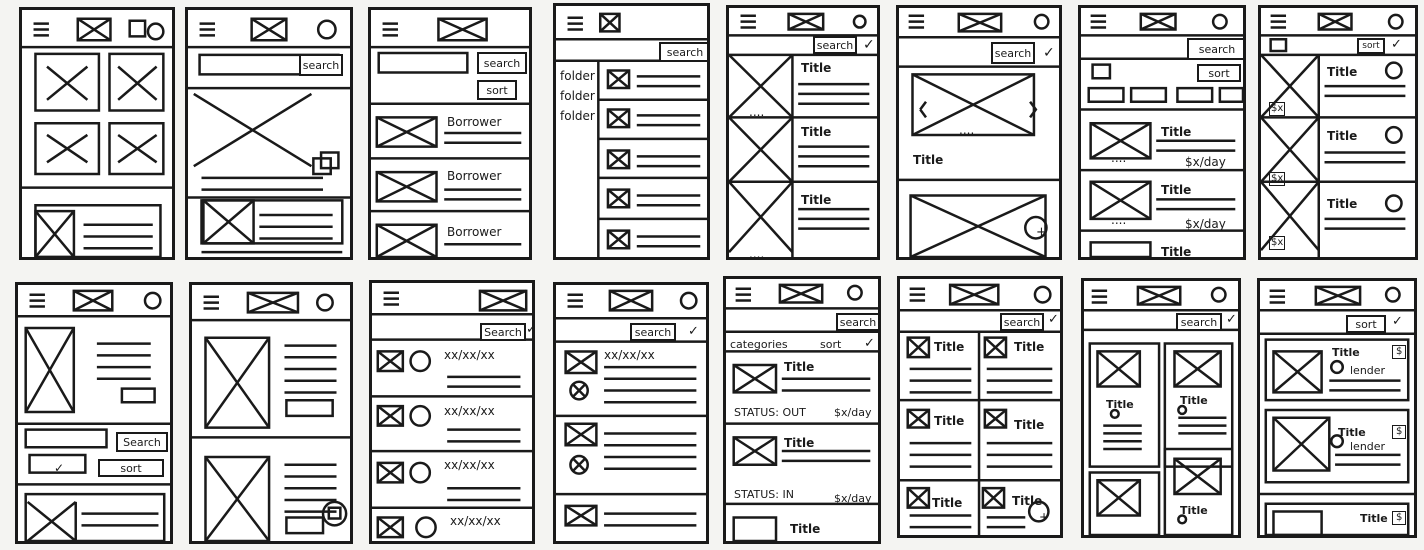  I want to click on frame-card-grid: search ✓ Title Title Title, so click(1161, 408).